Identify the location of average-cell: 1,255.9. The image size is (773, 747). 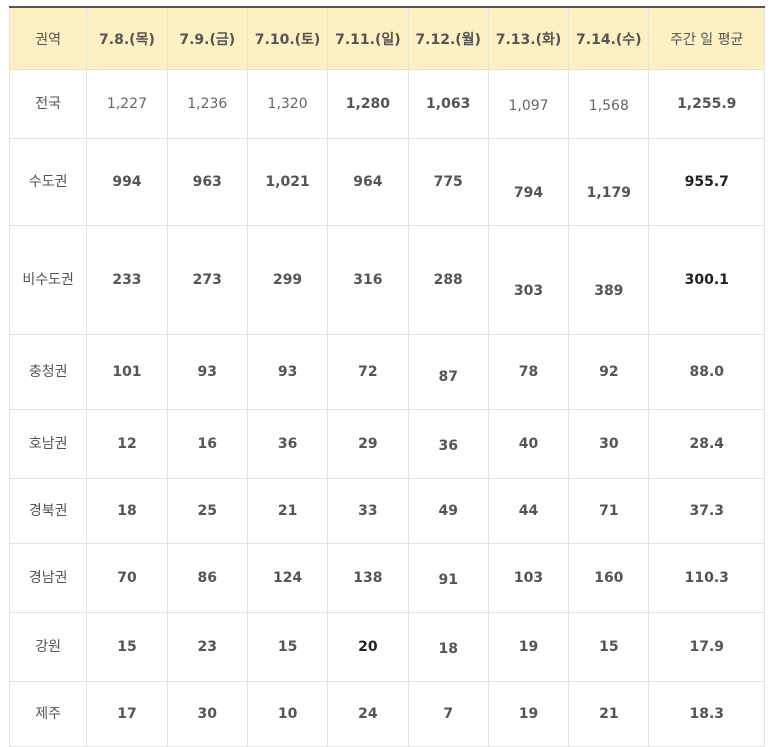
(706, 104).